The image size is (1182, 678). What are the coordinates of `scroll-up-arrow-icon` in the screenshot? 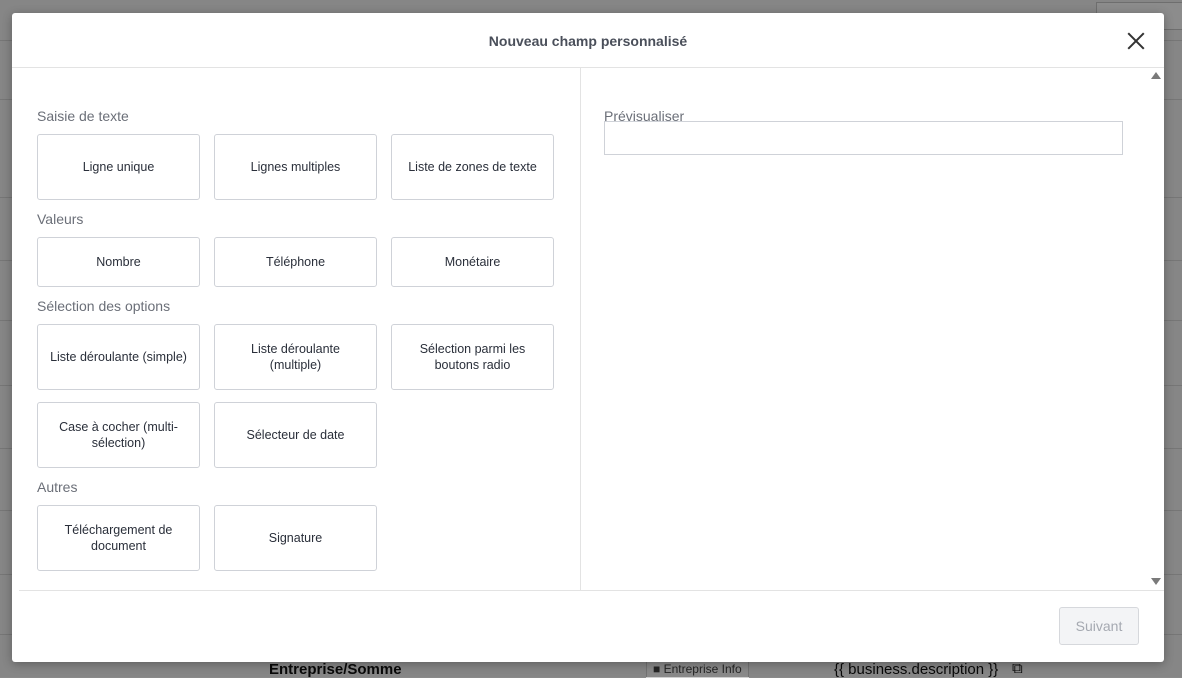 It's located at (1156, 75).